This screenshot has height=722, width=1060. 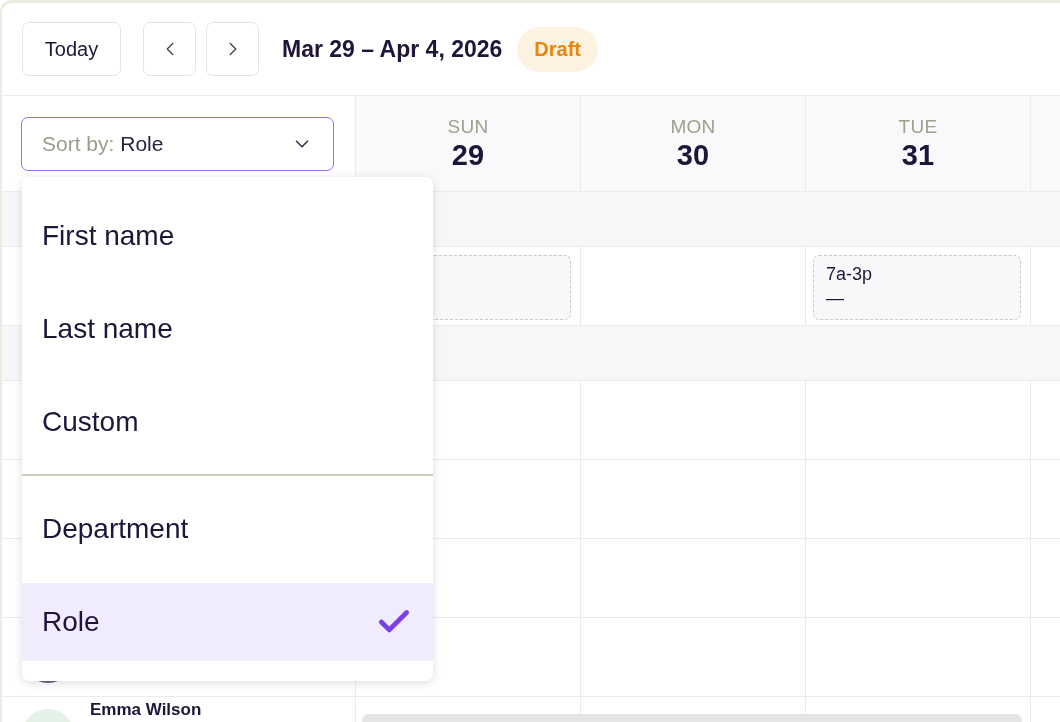 I want to click on date-number: 29, so click(x=468, y=155).